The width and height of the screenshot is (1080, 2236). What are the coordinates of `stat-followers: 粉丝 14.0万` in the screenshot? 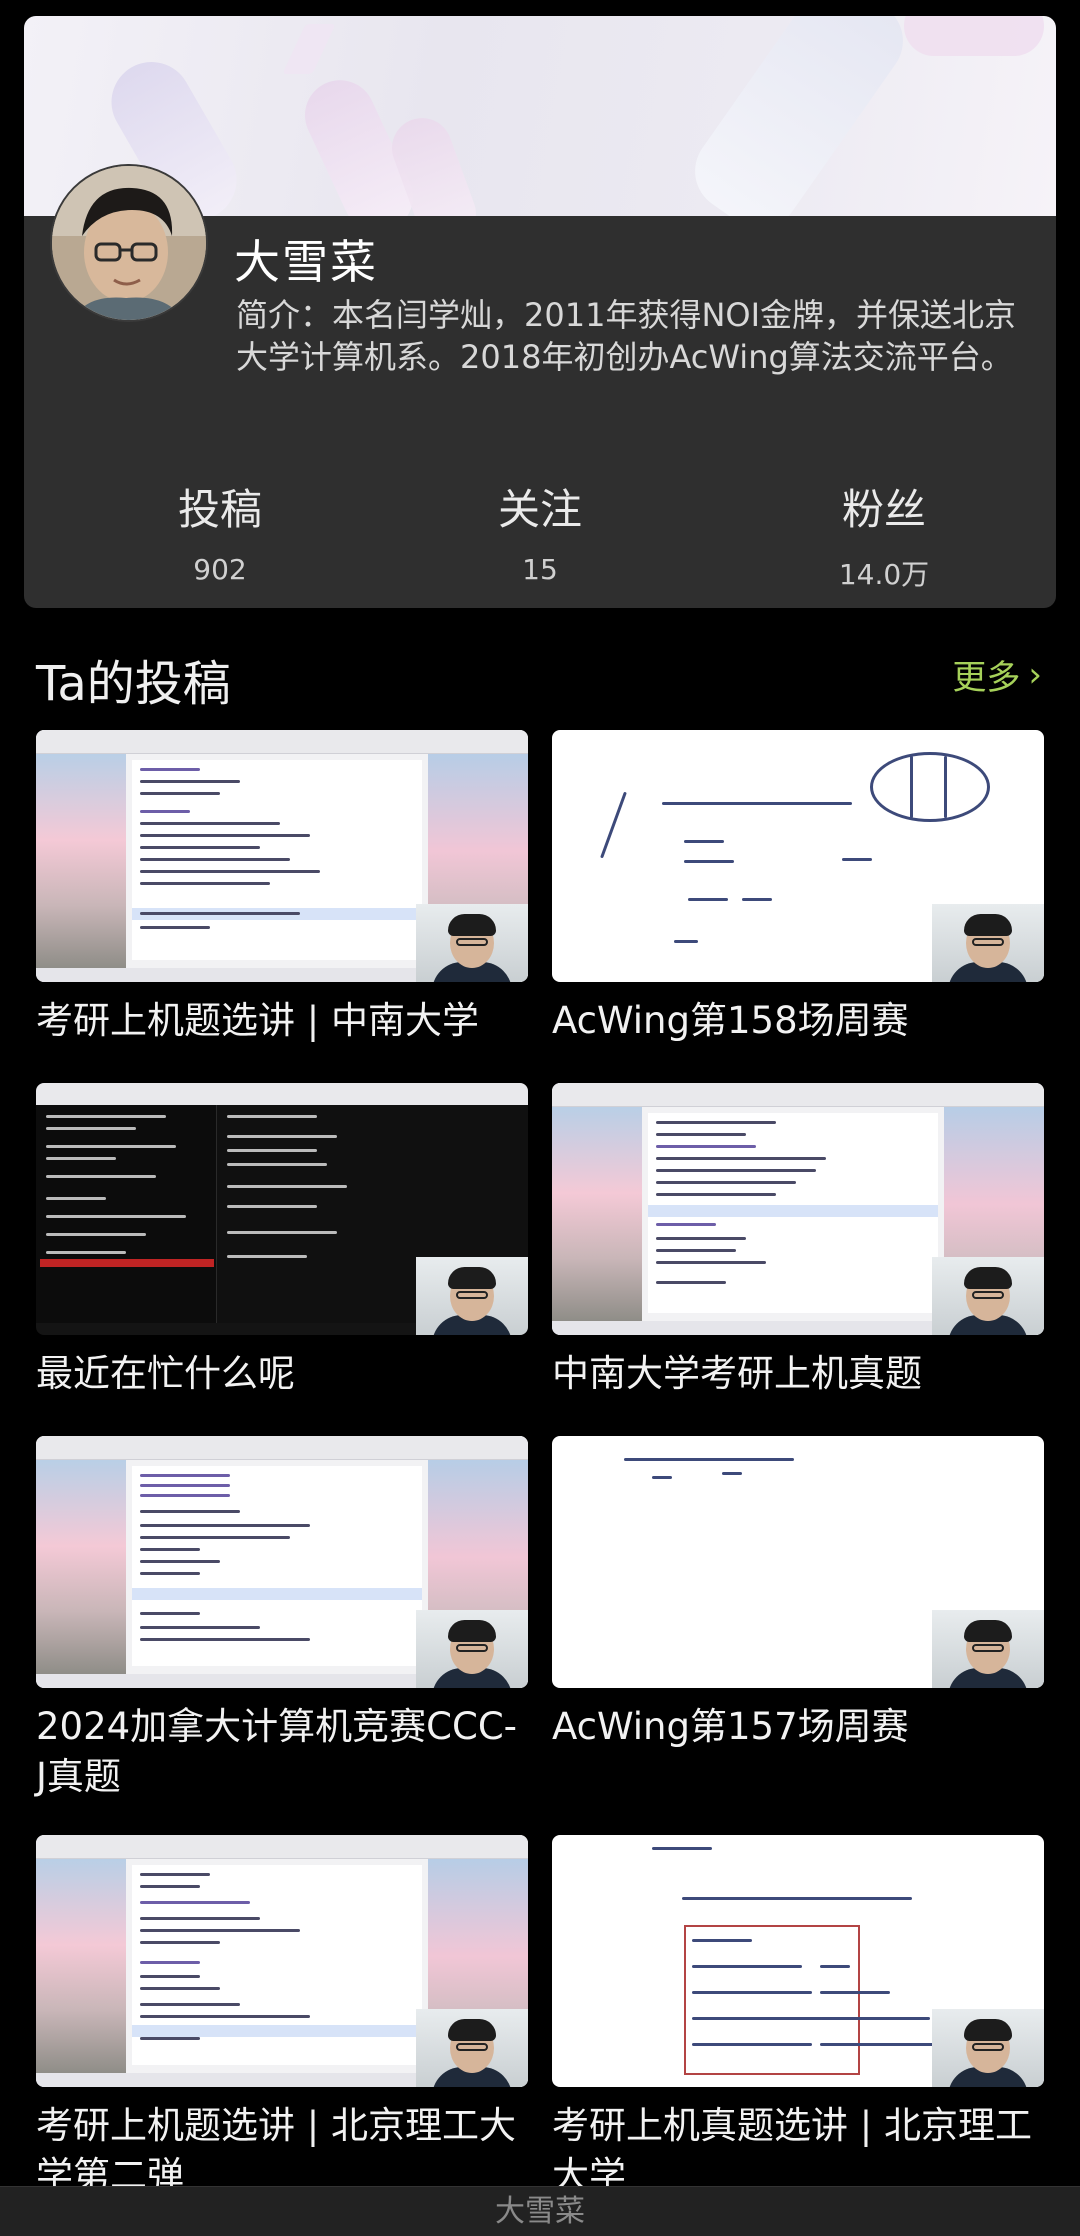 It's located at (884, 534).